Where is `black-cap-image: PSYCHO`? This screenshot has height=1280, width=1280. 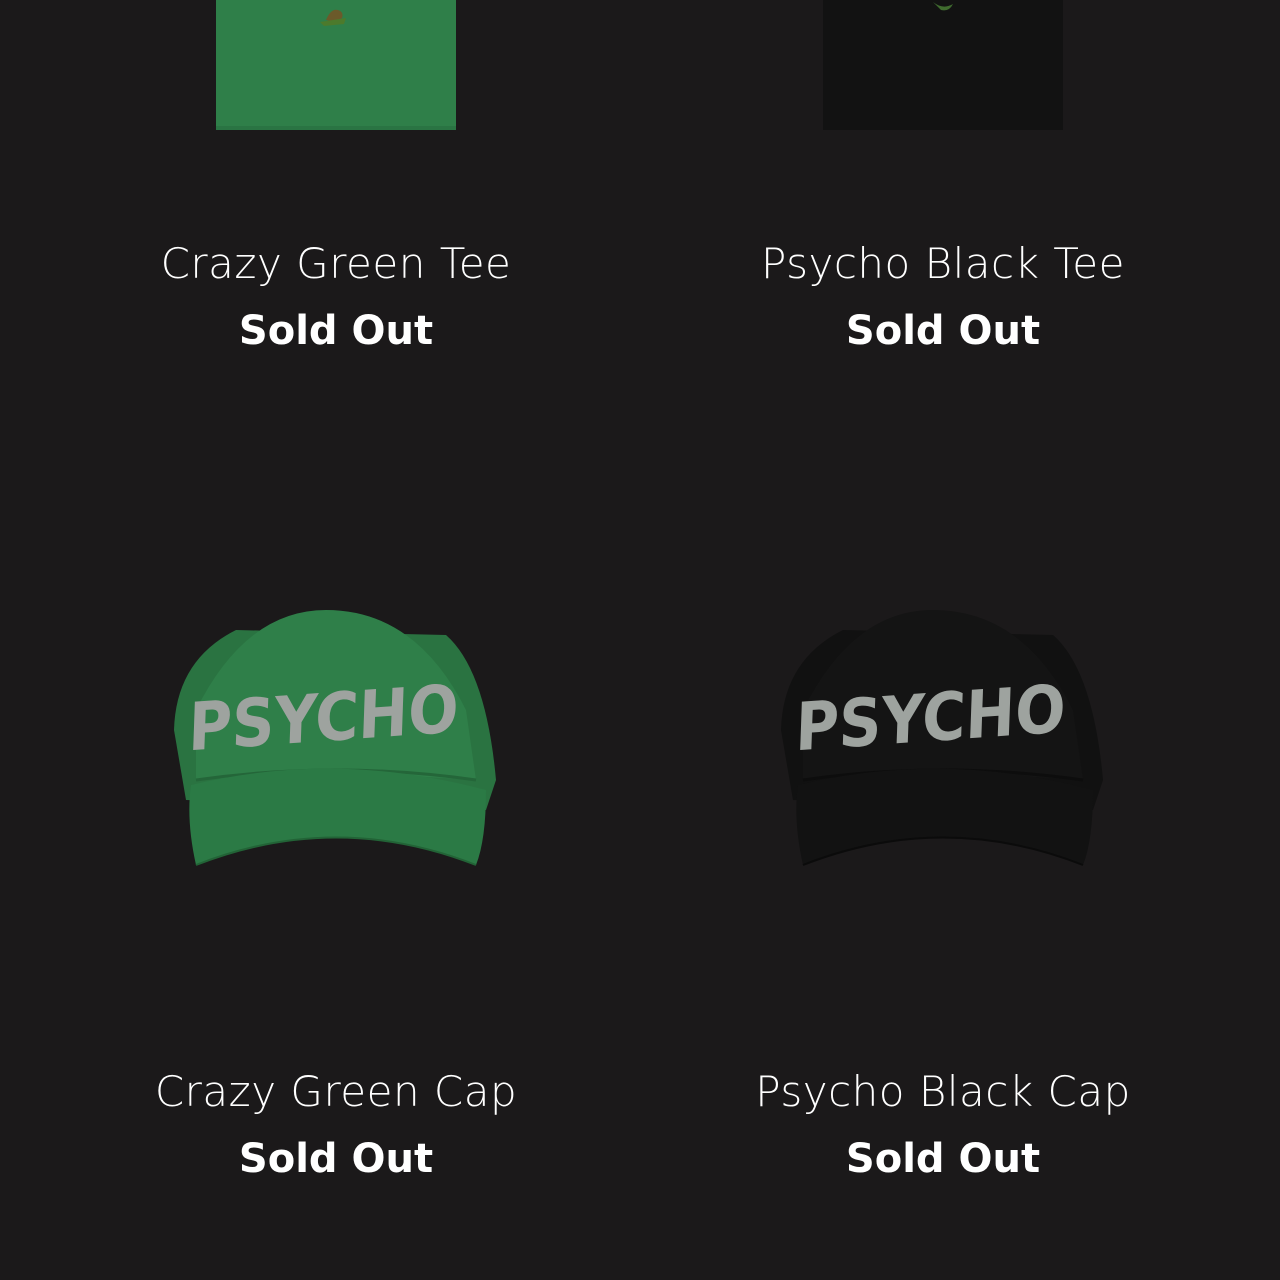 black-cap-image: PSYCHO is located at coordinates (943, 750).